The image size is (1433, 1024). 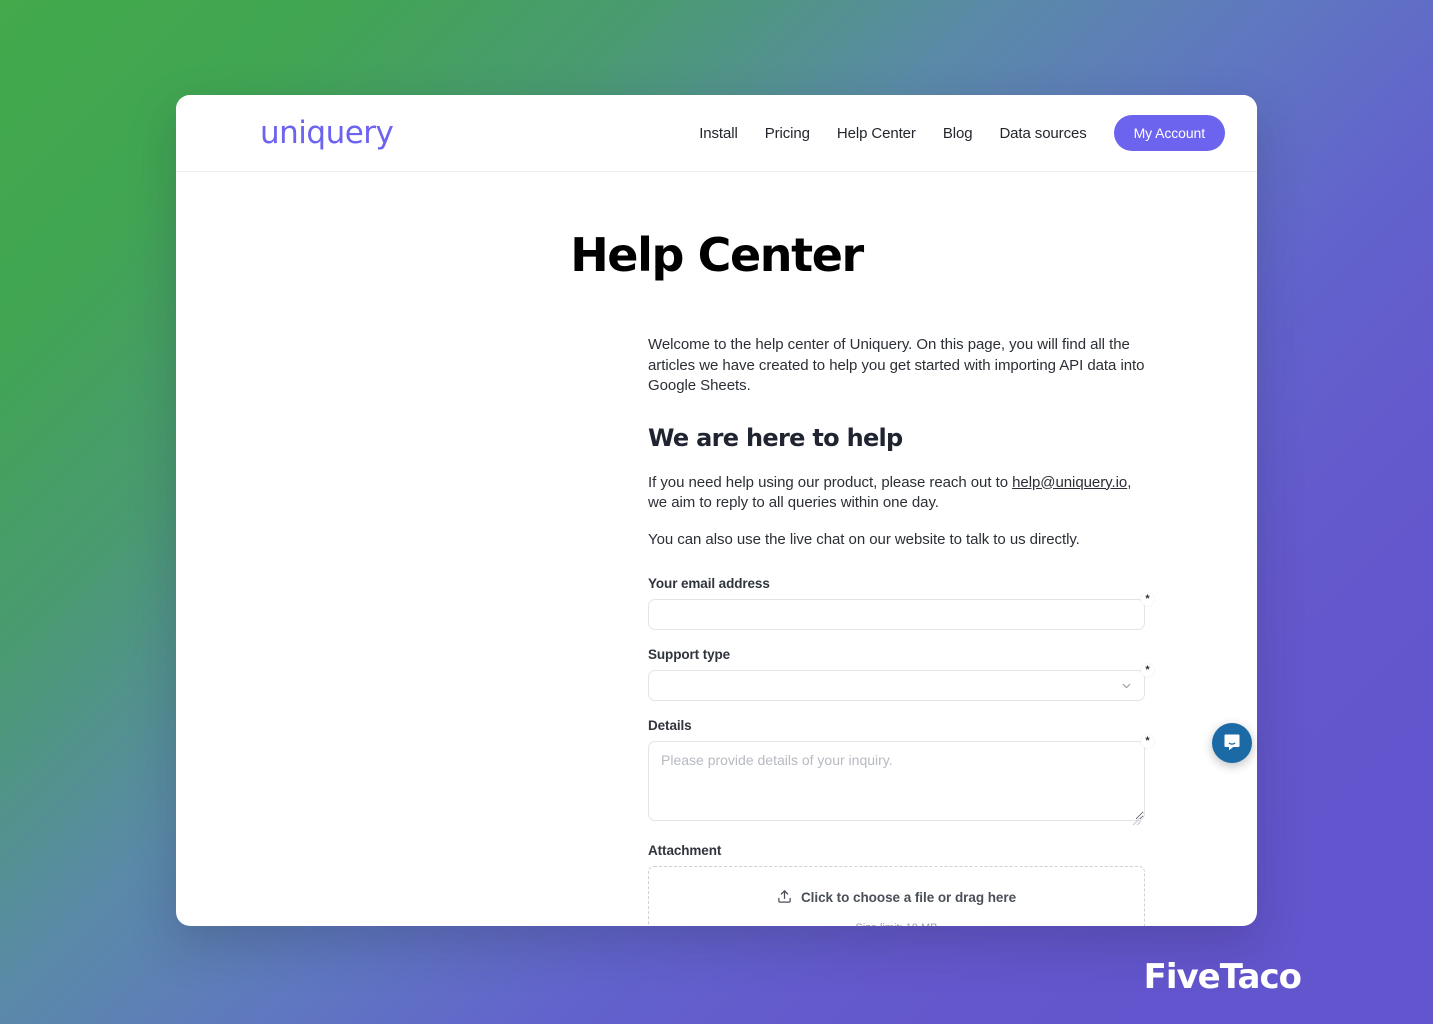 I want to click on support-type-label: Support type, so click(x=689, y=654).